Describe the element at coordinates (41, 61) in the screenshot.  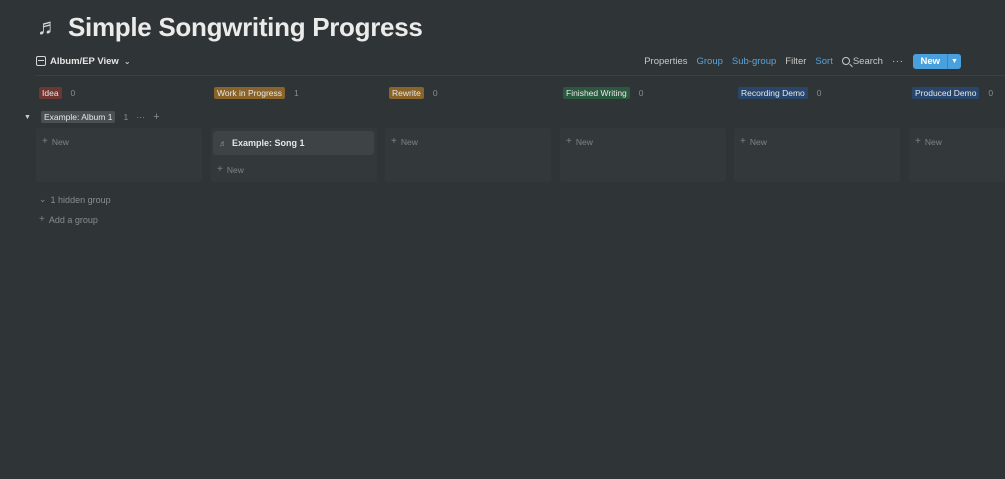
I see `table-view-icon` at that location.